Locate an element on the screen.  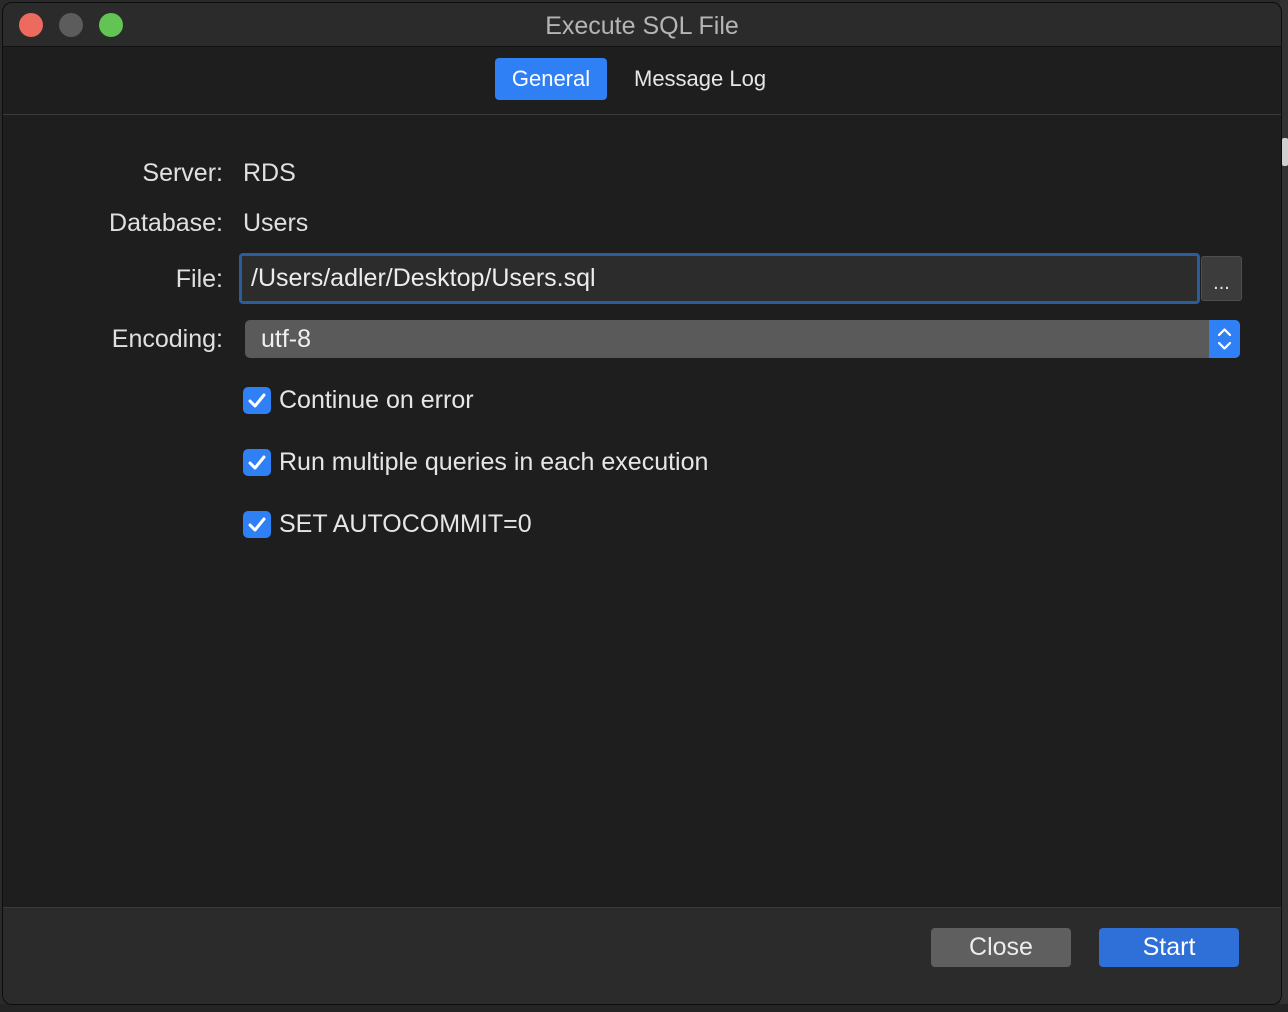
window-title: Execute SQL File is located at coordinates (642, 26).